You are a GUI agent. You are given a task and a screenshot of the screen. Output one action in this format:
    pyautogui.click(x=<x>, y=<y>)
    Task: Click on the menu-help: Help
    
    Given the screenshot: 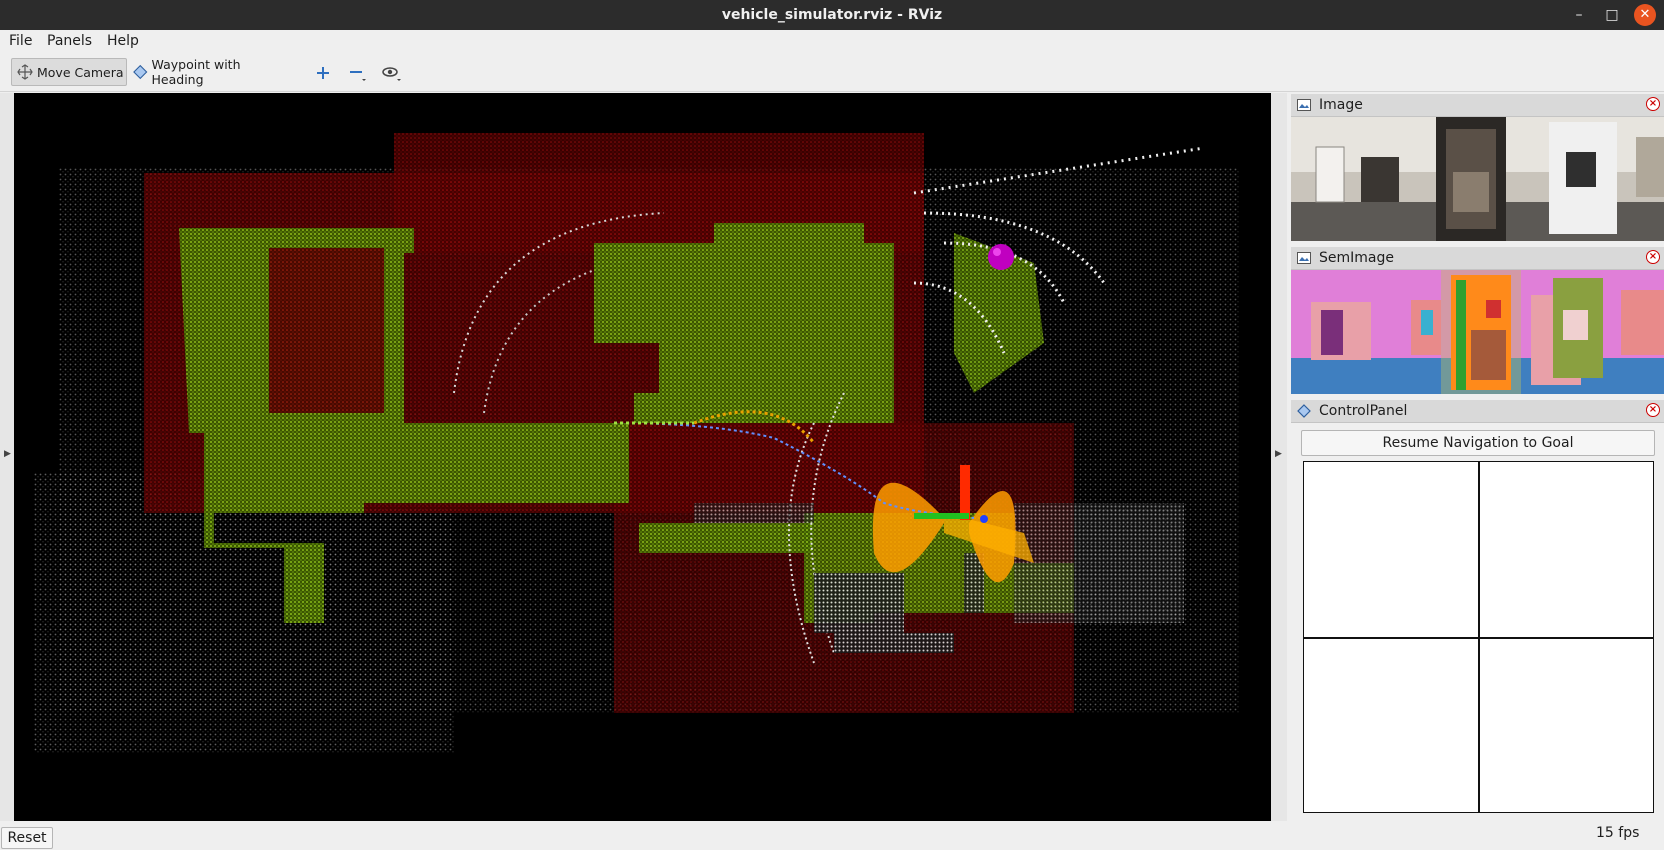 What is the action you would take?
    pyautogui.click(x=123, y=41)
    